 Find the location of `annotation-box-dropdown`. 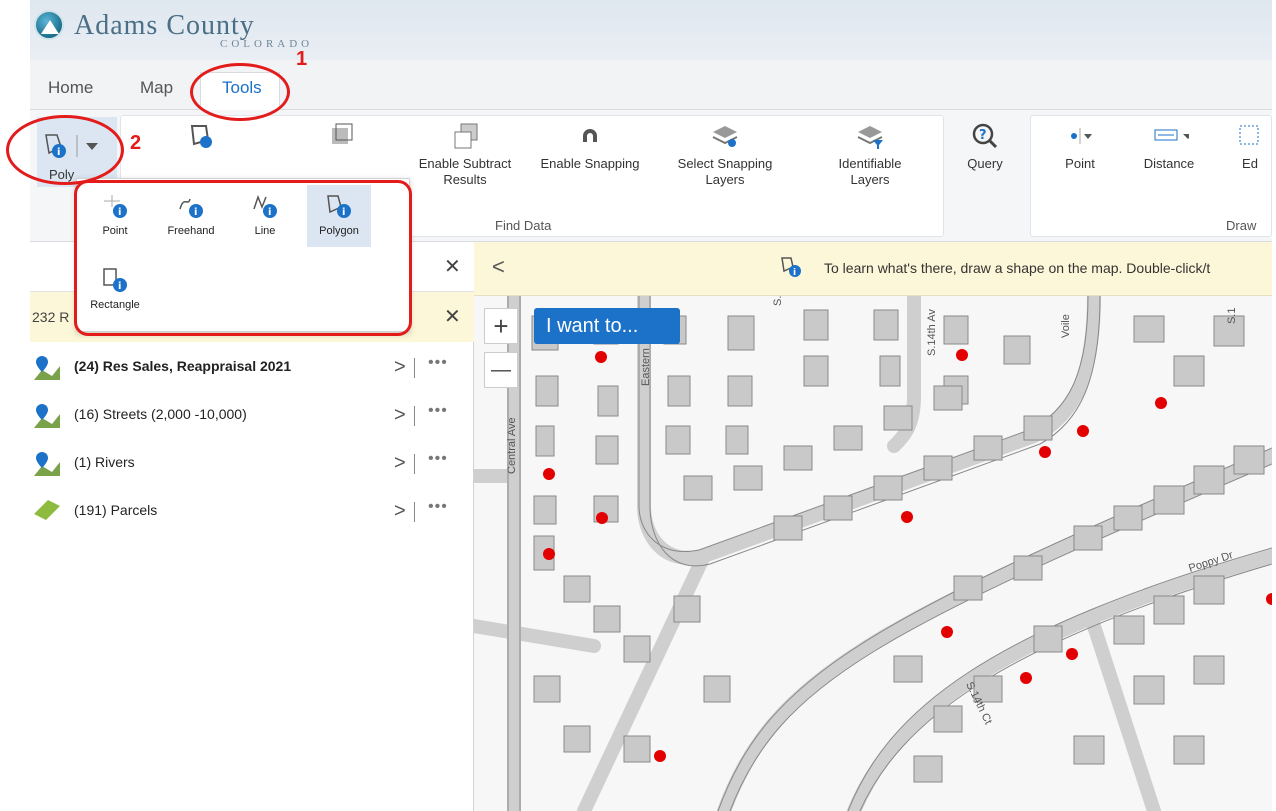

annotation-box-dropdown is located at coordinates (243, 258).